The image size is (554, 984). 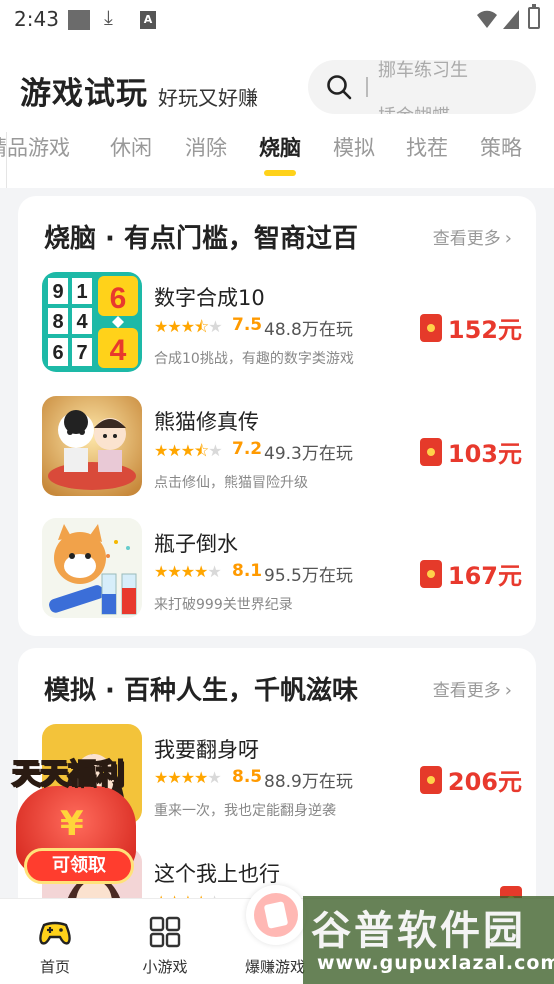 I want to click on cell-signal-icon, so click(x=511, y=19).